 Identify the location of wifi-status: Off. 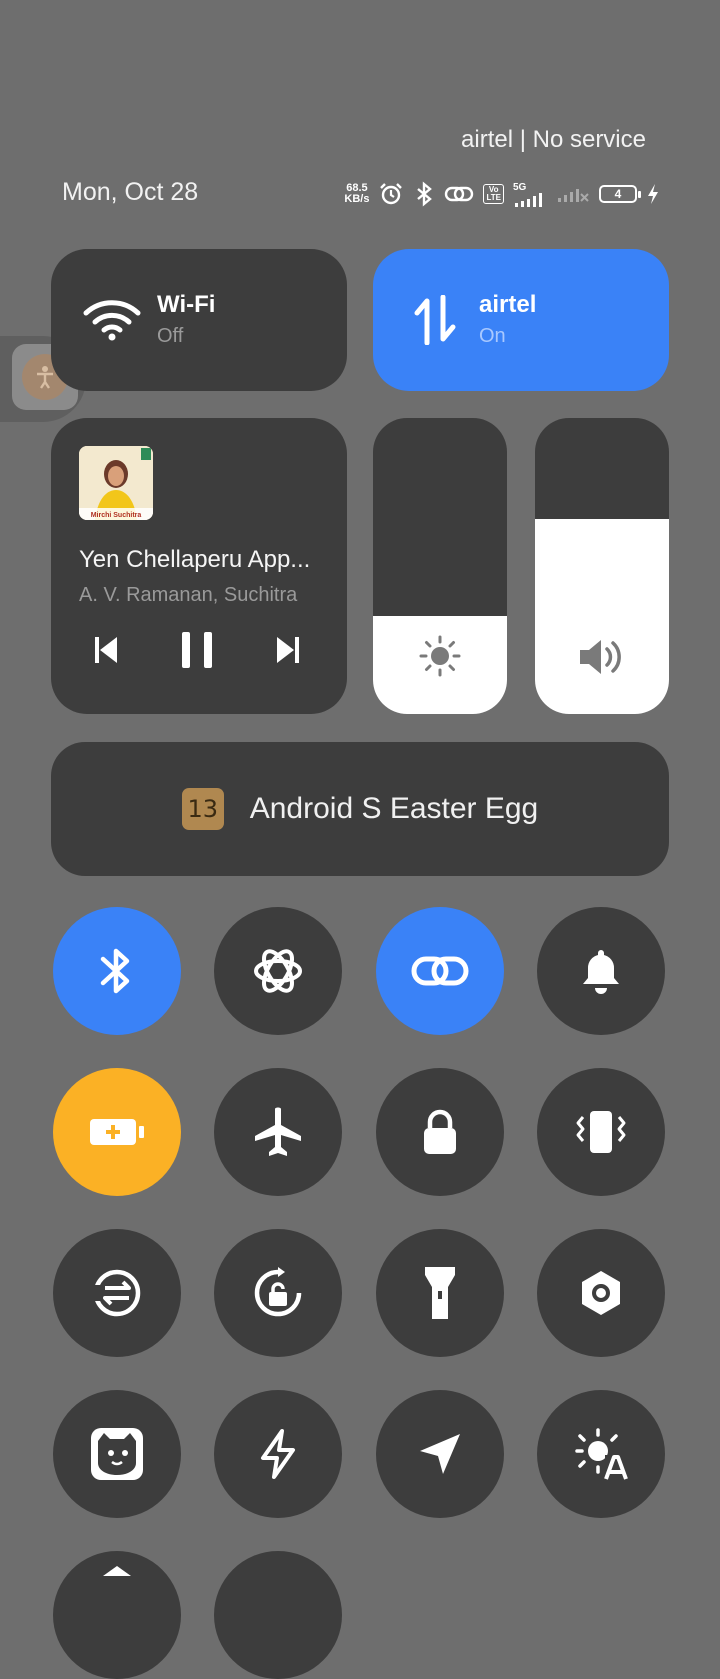
(170, 336).